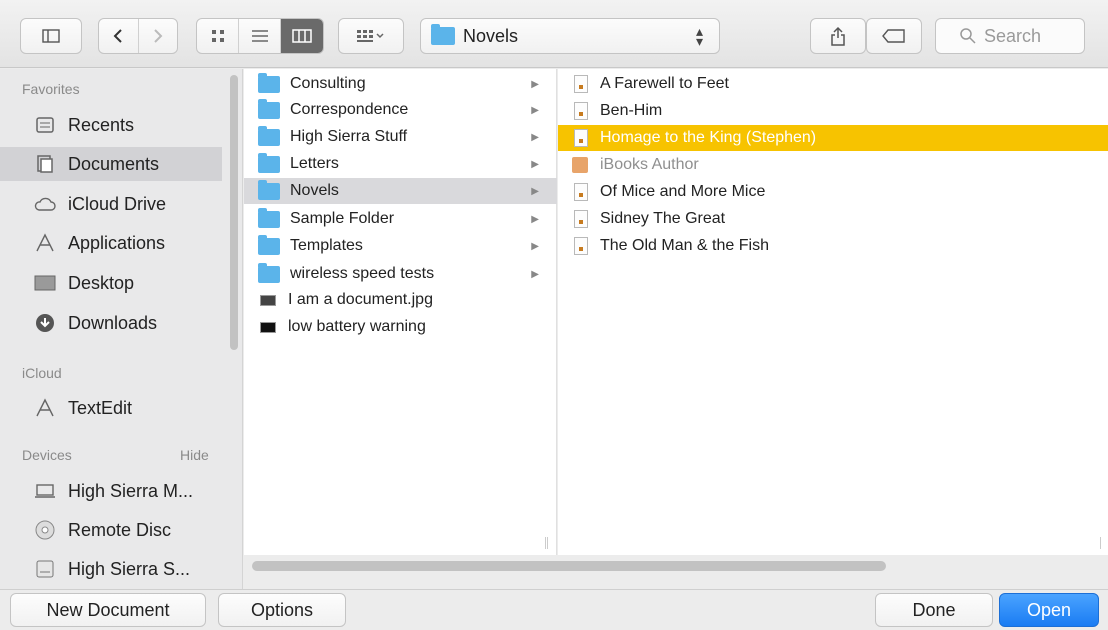 Image resolution: width=1108 pixels, height=630 pixels. What do you see at coordinates (649, 164) in the screenshot?
I see `item-label: iBooks Author` at bounding box center [649, 164].